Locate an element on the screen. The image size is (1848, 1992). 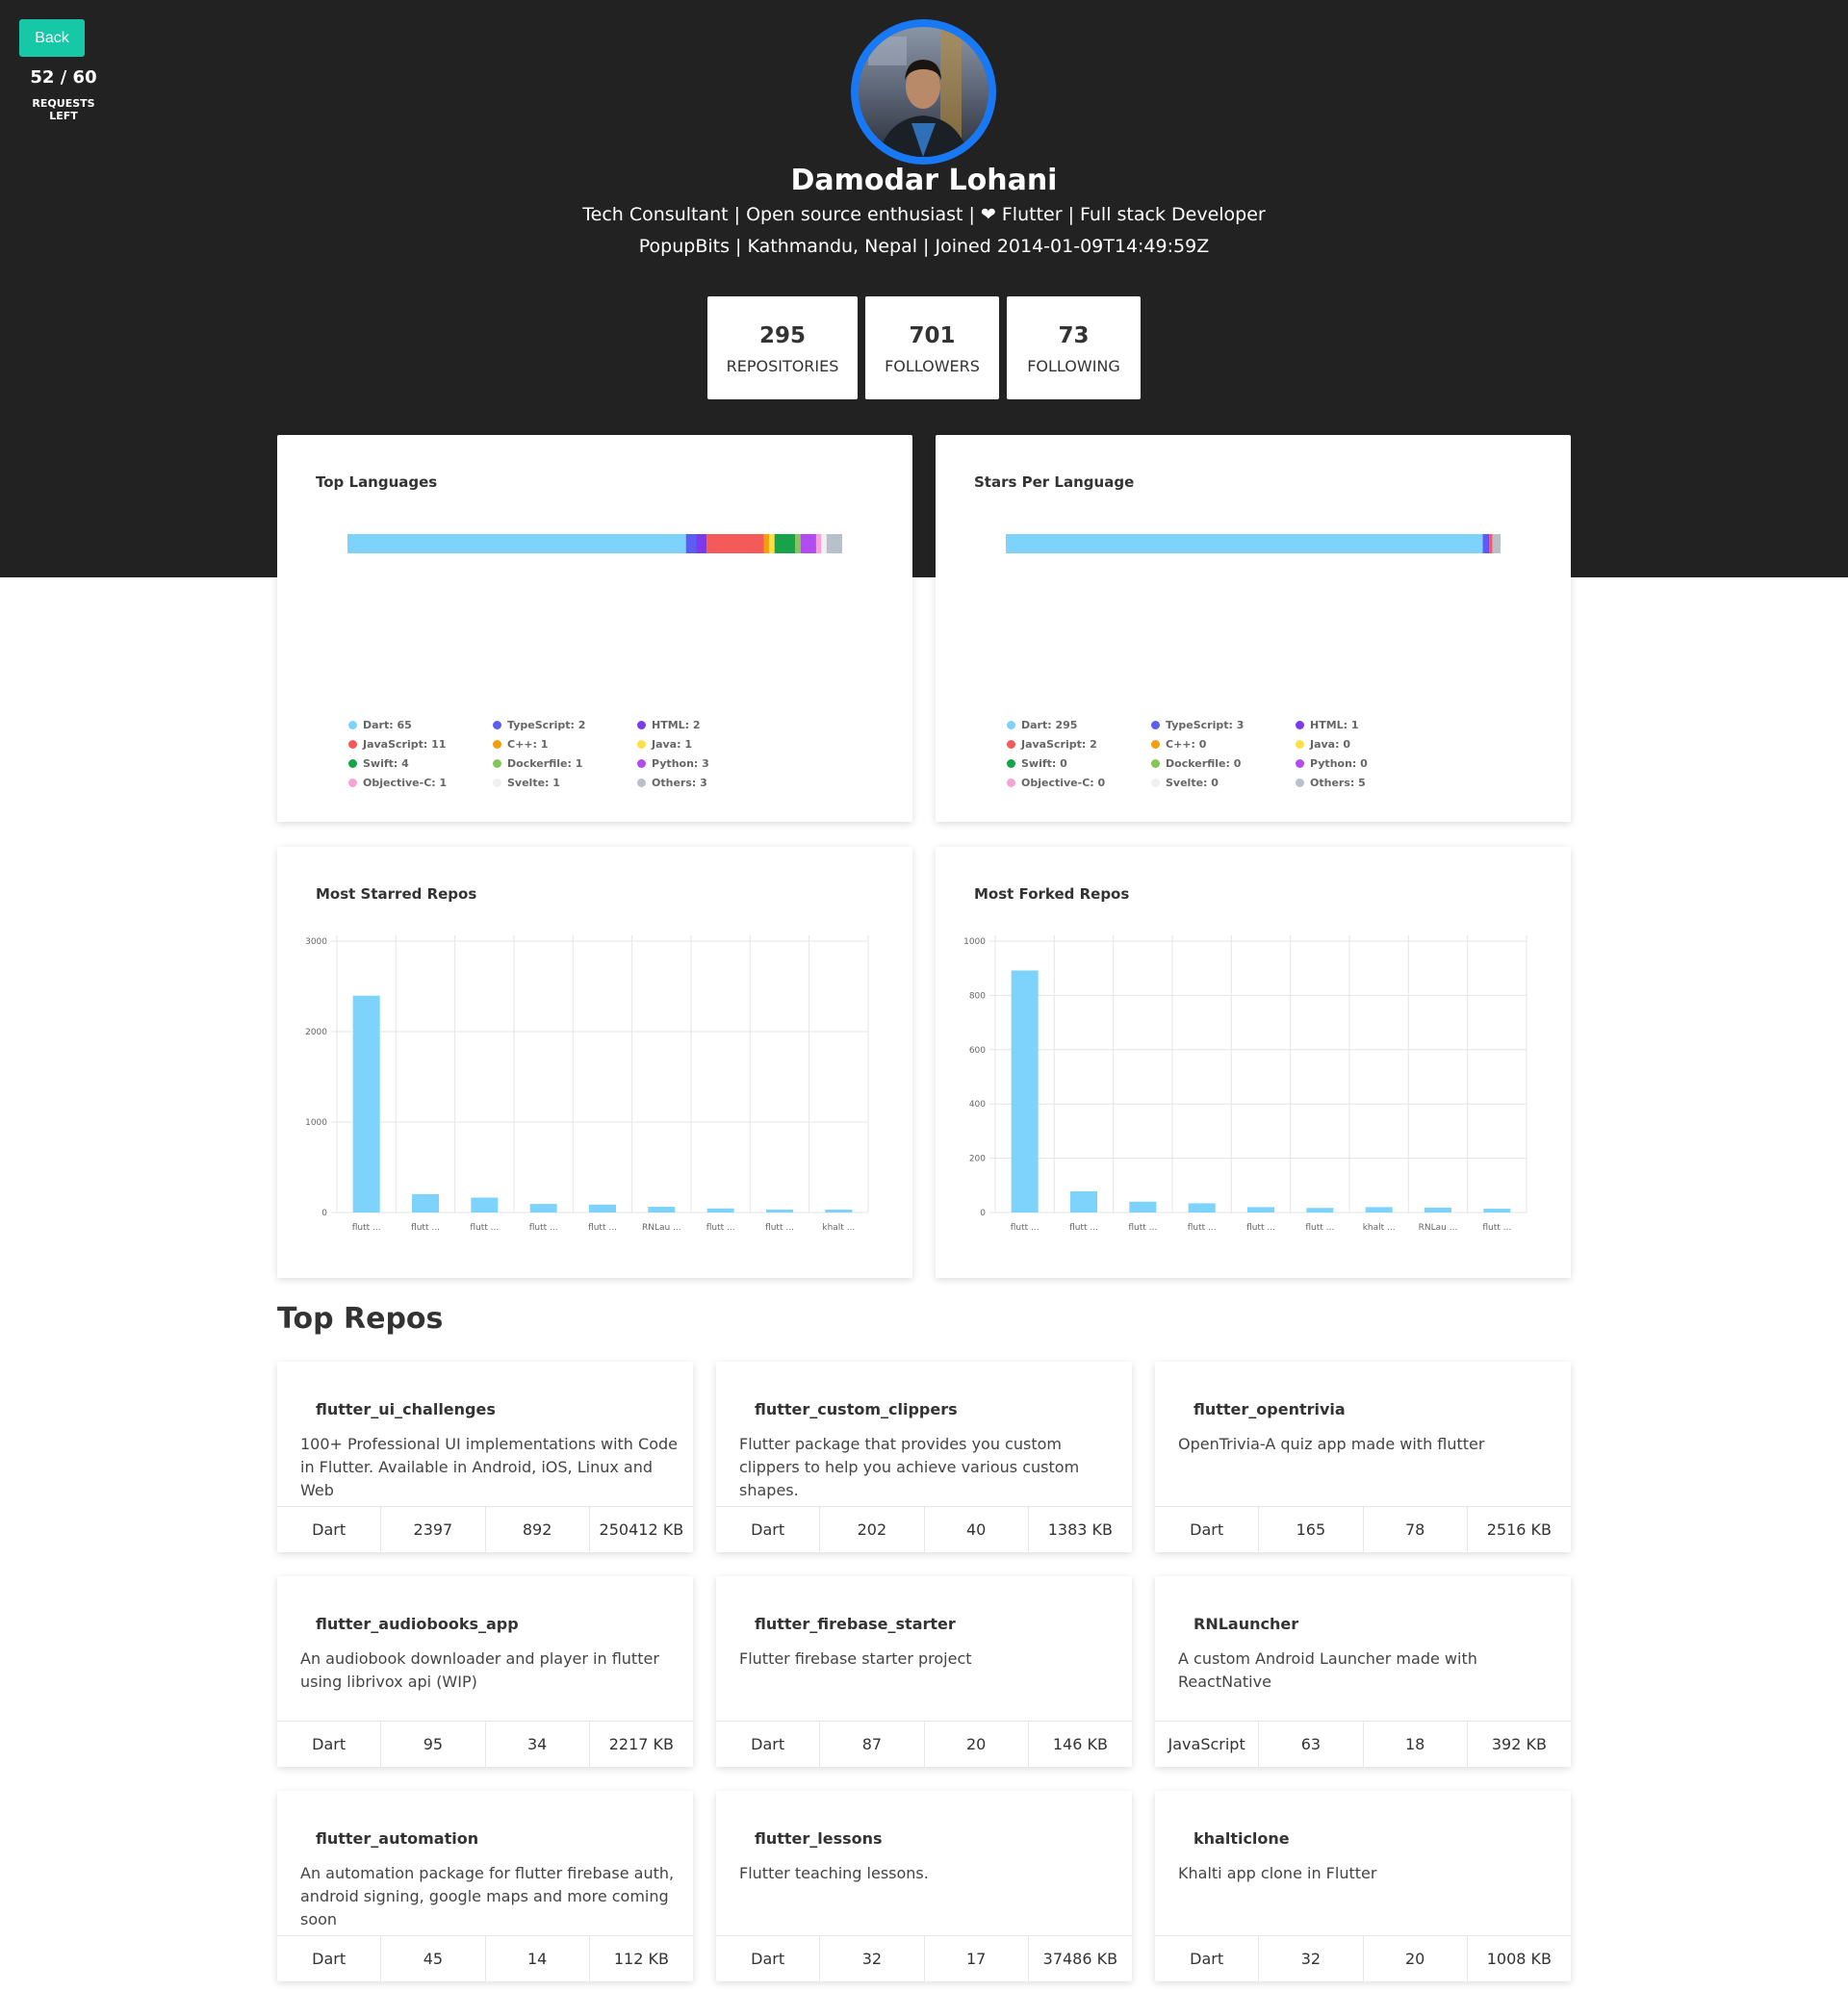
repo-name: flutter_lessons is located at coordinates (819, 1838).